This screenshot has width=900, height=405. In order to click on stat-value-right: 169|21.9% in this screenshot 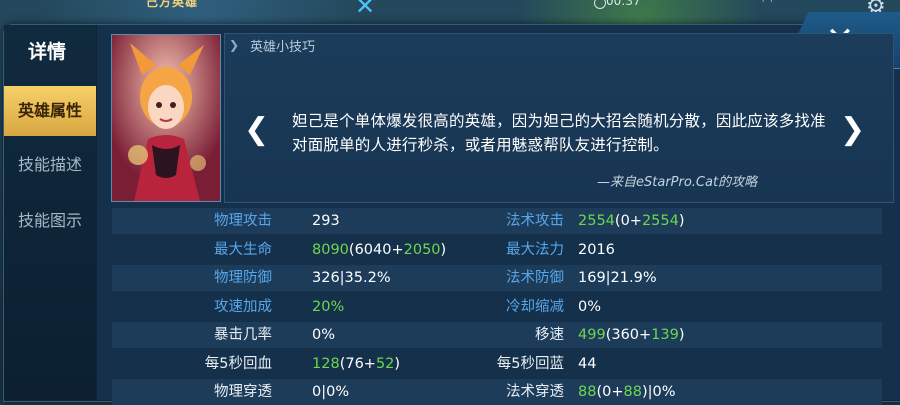, I will do `click(617, 278)`.